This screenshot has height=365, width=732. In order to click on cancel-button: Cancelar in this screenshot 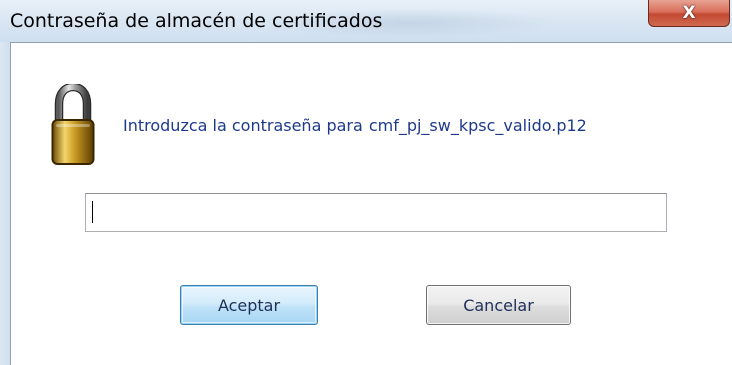, I will do `click(498, 305)`.